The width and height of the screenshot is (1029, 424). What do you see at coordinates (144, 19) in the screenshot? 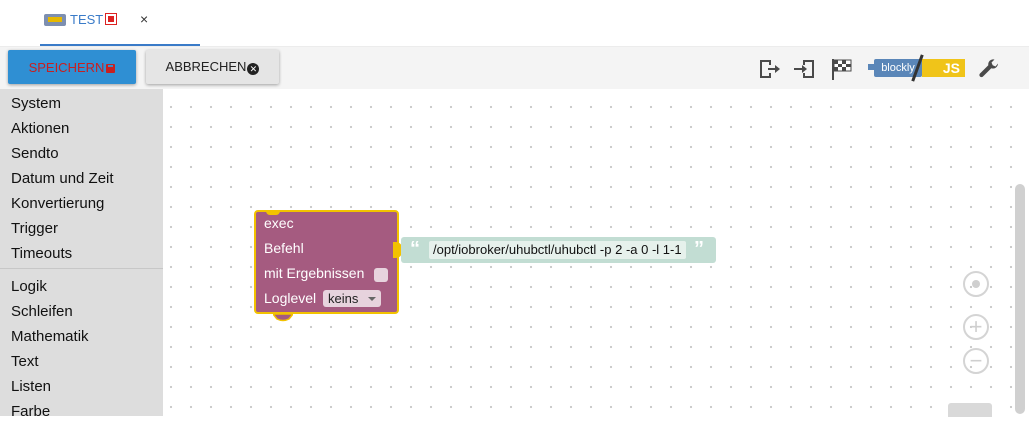
I see `tab-close-button: ×` at bounding box center [144, 19].